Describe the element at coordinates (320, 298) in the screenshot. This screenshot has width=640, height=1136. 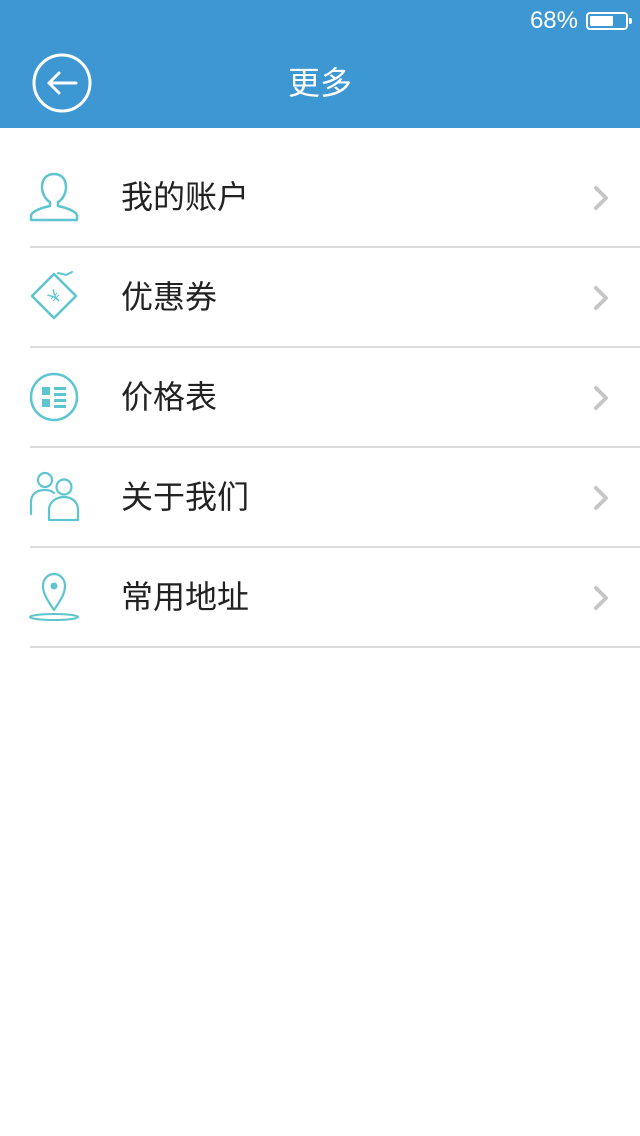
I see `menu-item-coupons: ¥ 优惠券` at that location.